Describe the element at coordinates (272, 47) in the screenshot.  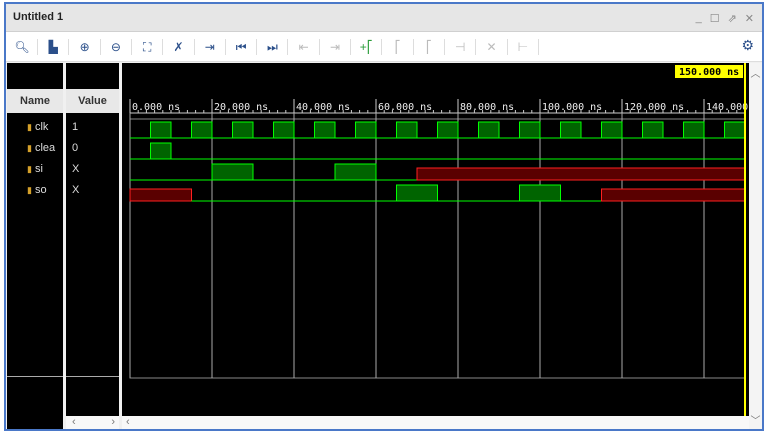
I see `go-to-end-icon: ⏭` at that location.